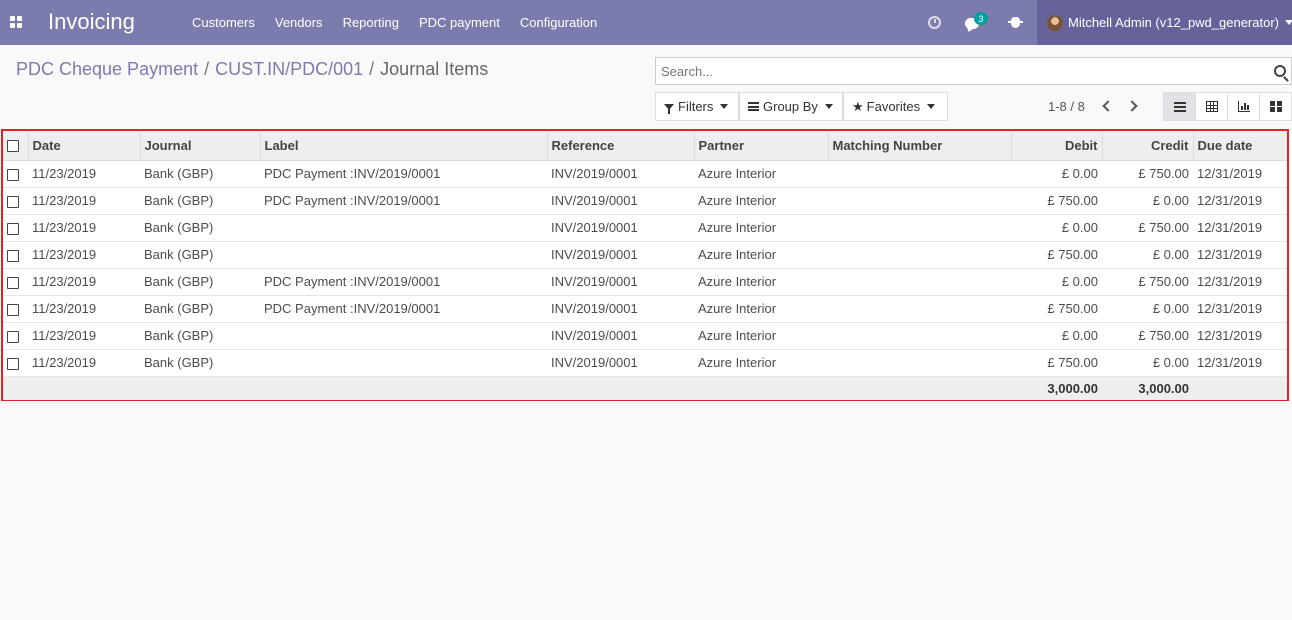 This screenshot has width=1292, height=620. What do you see at coordinates (956, 71) in the screenshot?
I see `search-input` at bounding box center [956, 71].